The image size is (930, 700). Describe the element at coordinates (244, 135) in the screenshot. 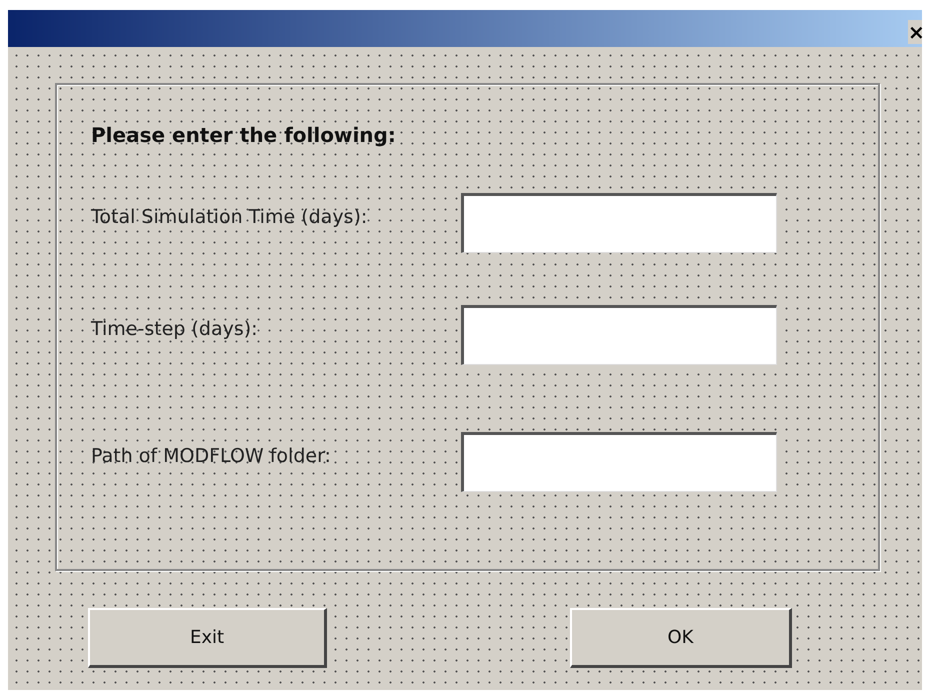

I see `form-heading: Please enter the following:` at that location.